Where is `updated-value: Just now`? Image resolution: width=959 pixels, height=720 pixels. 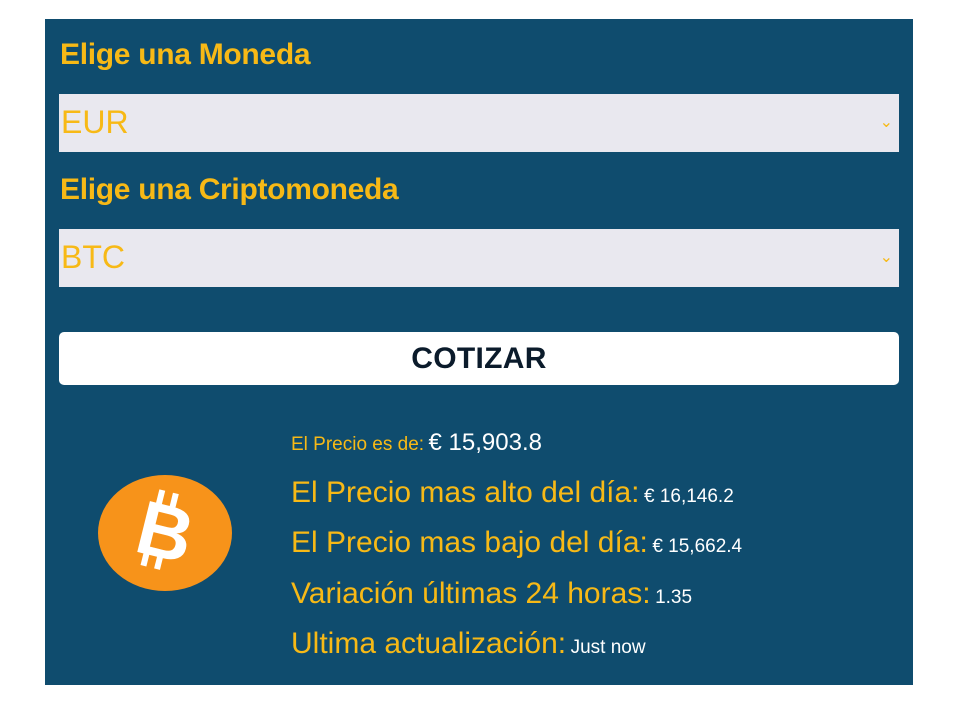
updated-value: Just now is located at coordinates (608, 647).